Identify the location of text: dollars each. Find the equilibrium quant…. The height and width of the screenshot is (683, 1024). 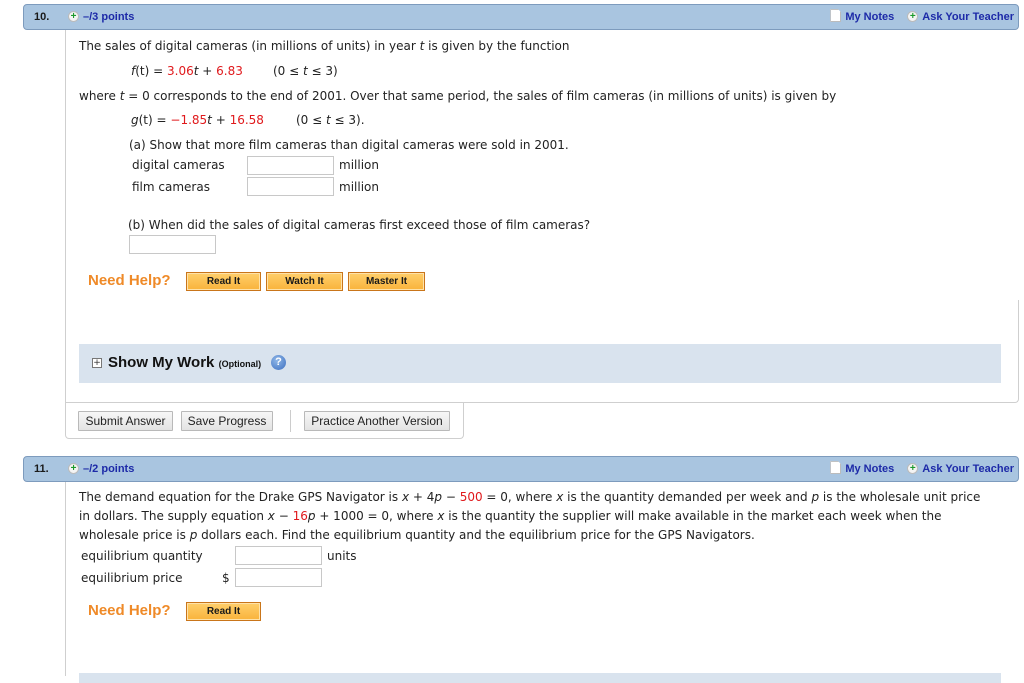
(476, 535).